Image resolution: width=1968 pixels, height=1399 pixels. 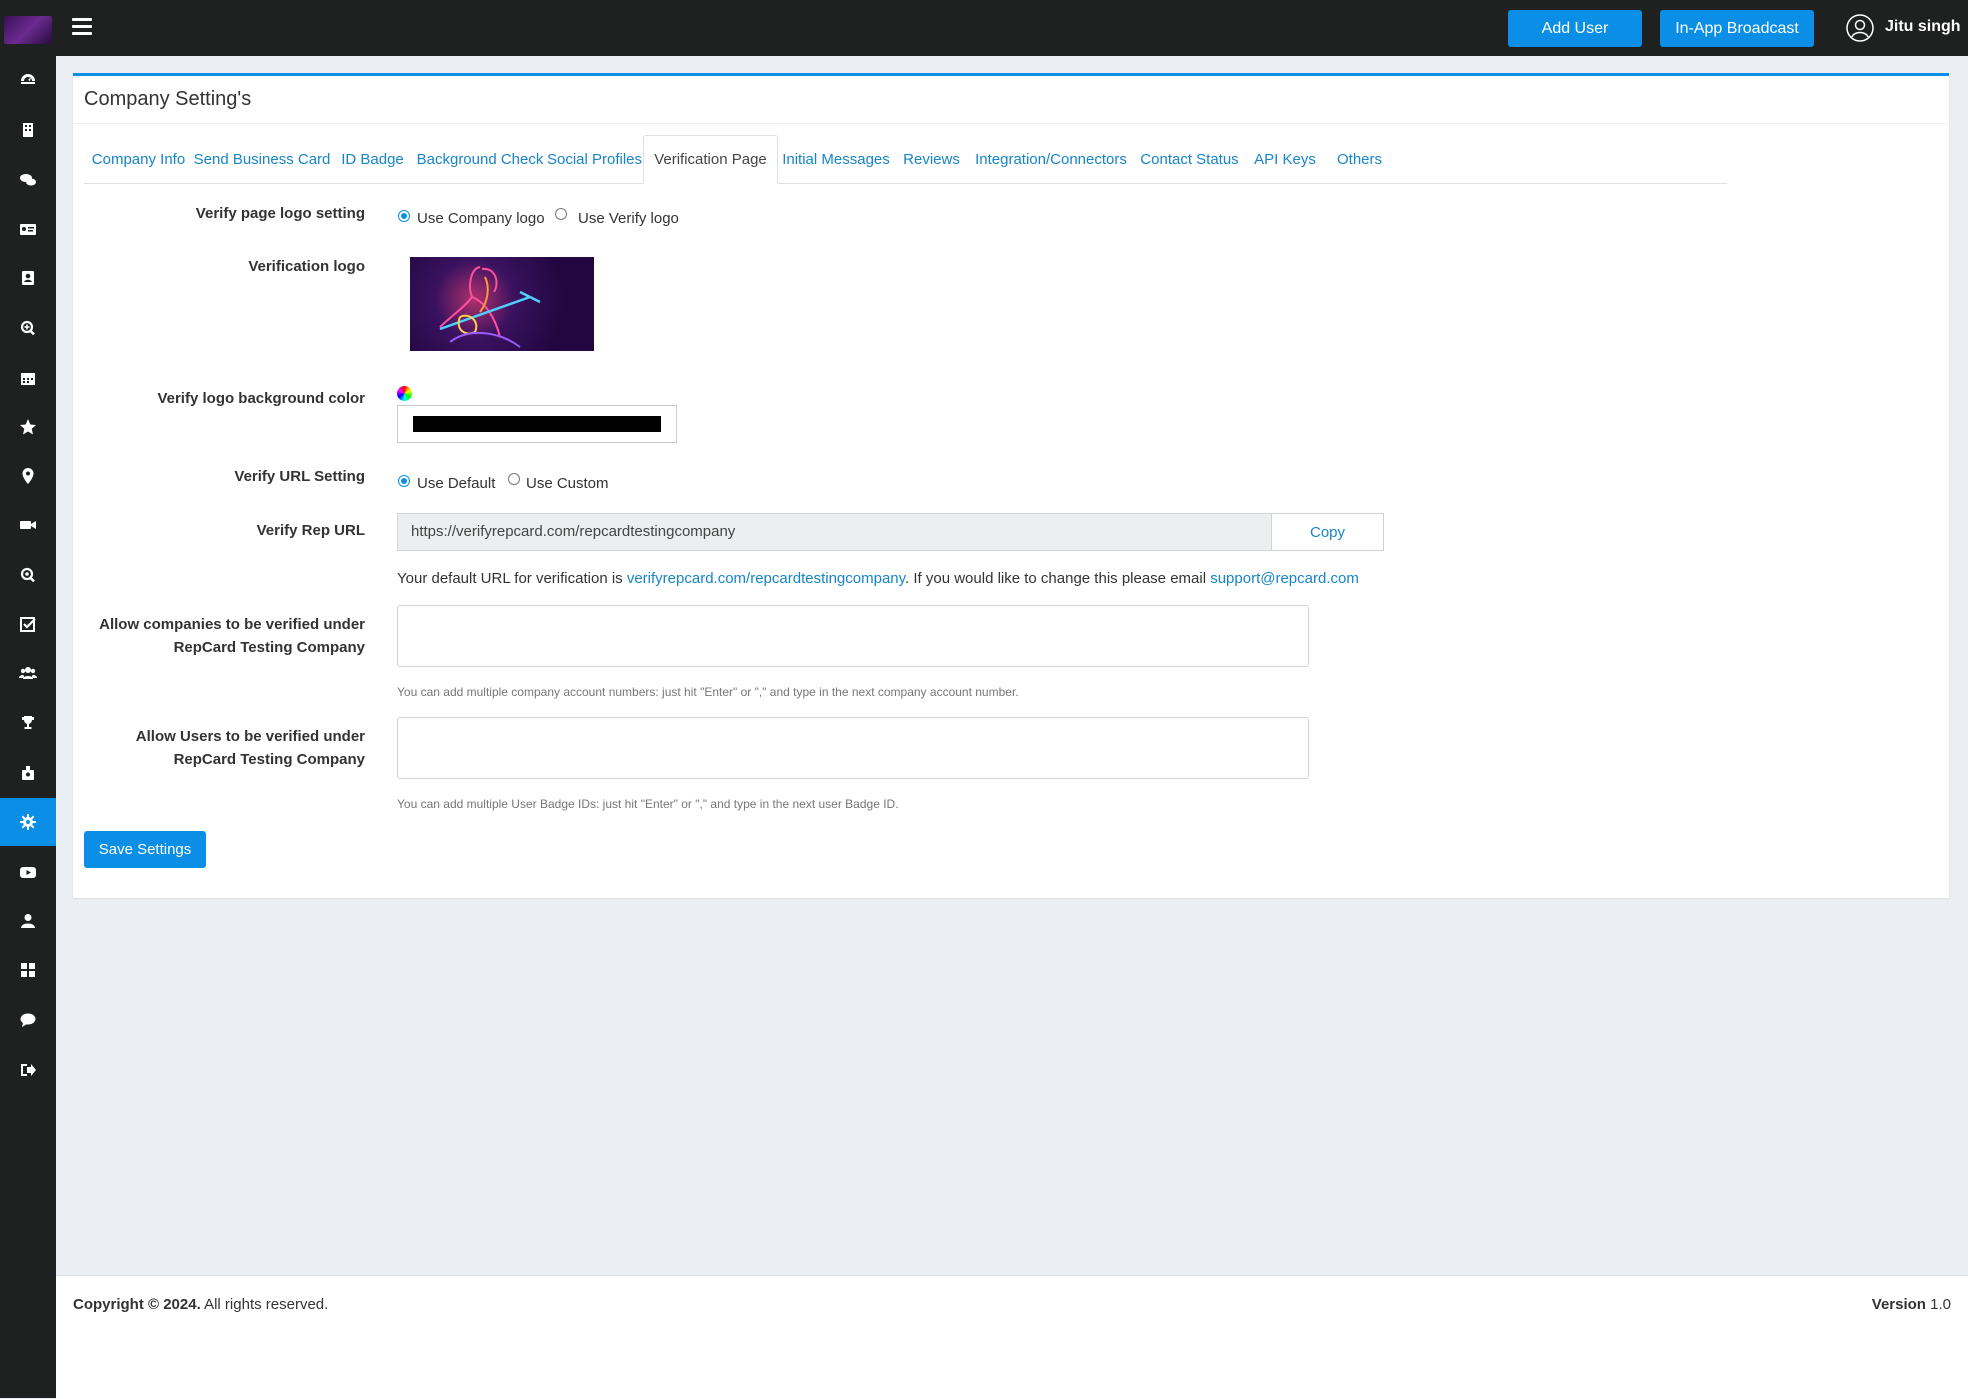 I want to click on color-swatch, so click(x=537, y=424).